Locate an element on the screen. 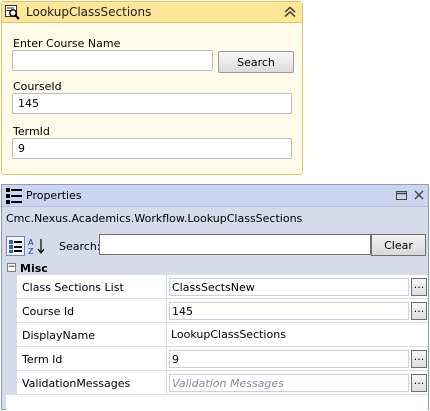 This screenshot has height=411, width=430. term-id-input: 9 is located at coordinates (152, 148).